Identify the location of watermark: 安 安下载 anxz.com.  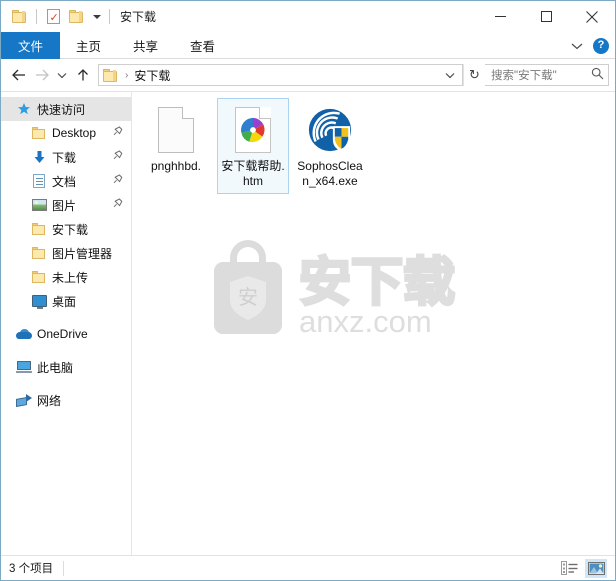
(354, 287).